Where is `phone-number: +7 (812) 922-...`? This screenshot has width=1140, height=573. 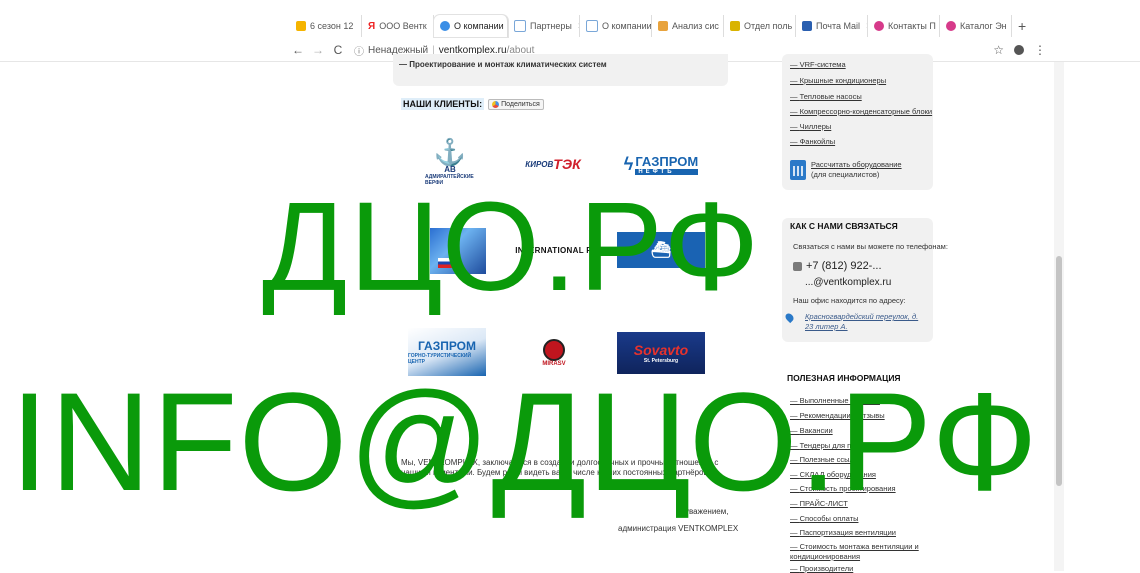 phone-number: +7 (812) 922-... is located at coordinates (837, 266).